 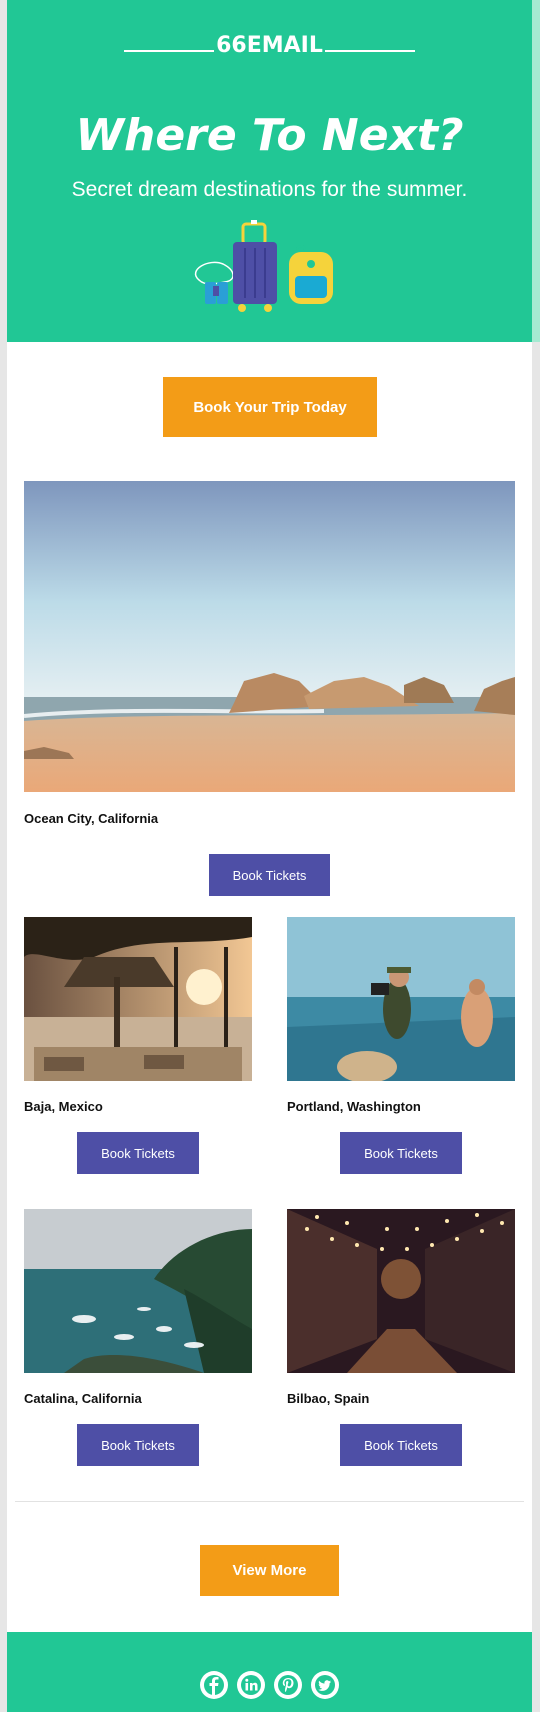 What do you see at coordinates (251, 1685) in the screenshot?
I see `linkedin-icon` at bounding box center [251, 1685].